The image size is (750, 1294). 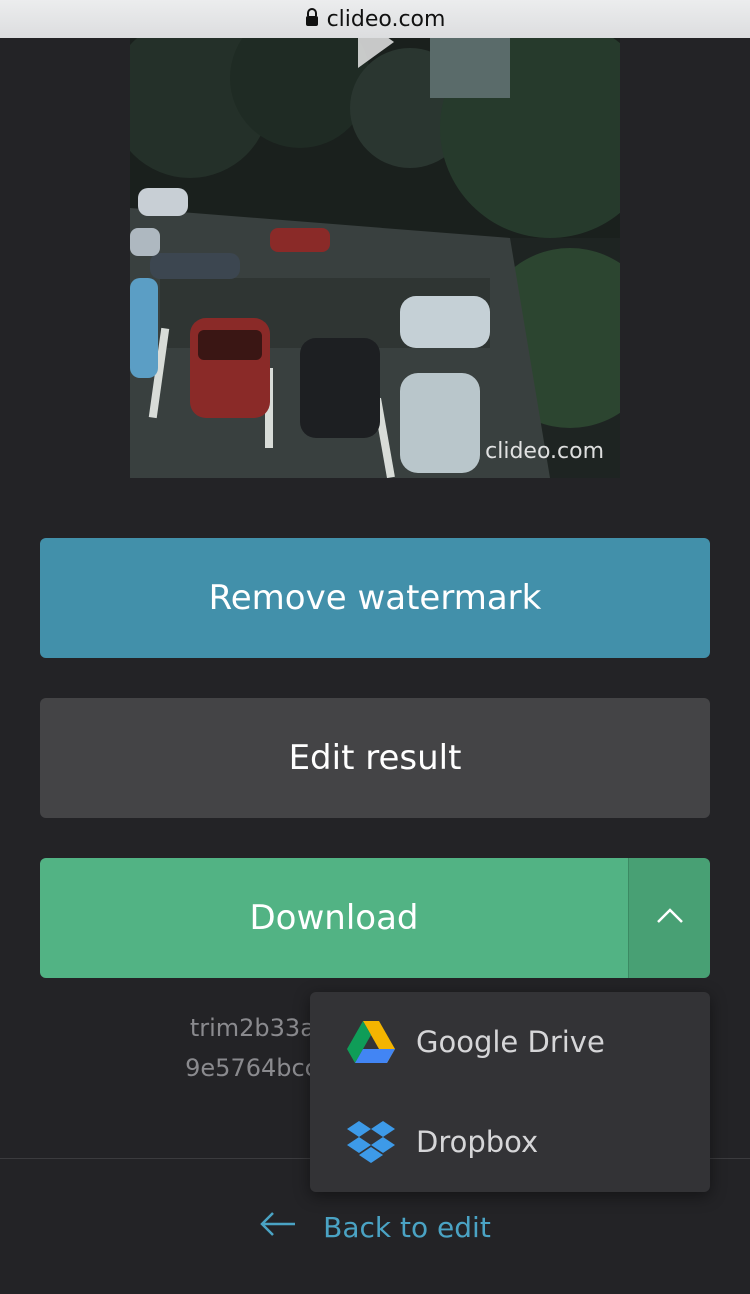 I want to click on download-button: Download, so click(x=334, y=918).